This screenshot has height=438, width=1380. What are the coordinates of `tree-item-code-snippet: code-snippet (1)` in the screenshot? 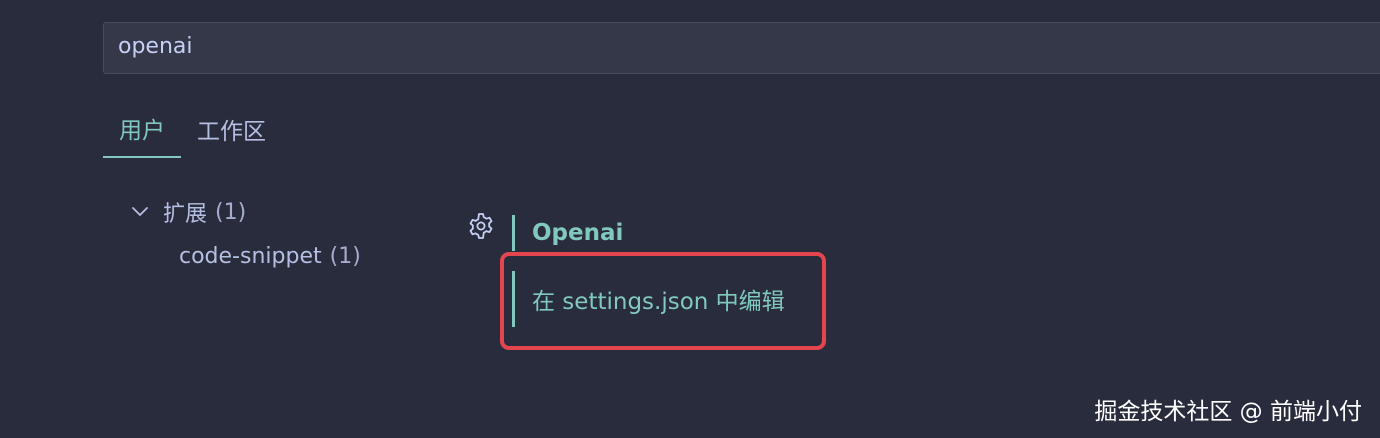 It's located at (244, 256).